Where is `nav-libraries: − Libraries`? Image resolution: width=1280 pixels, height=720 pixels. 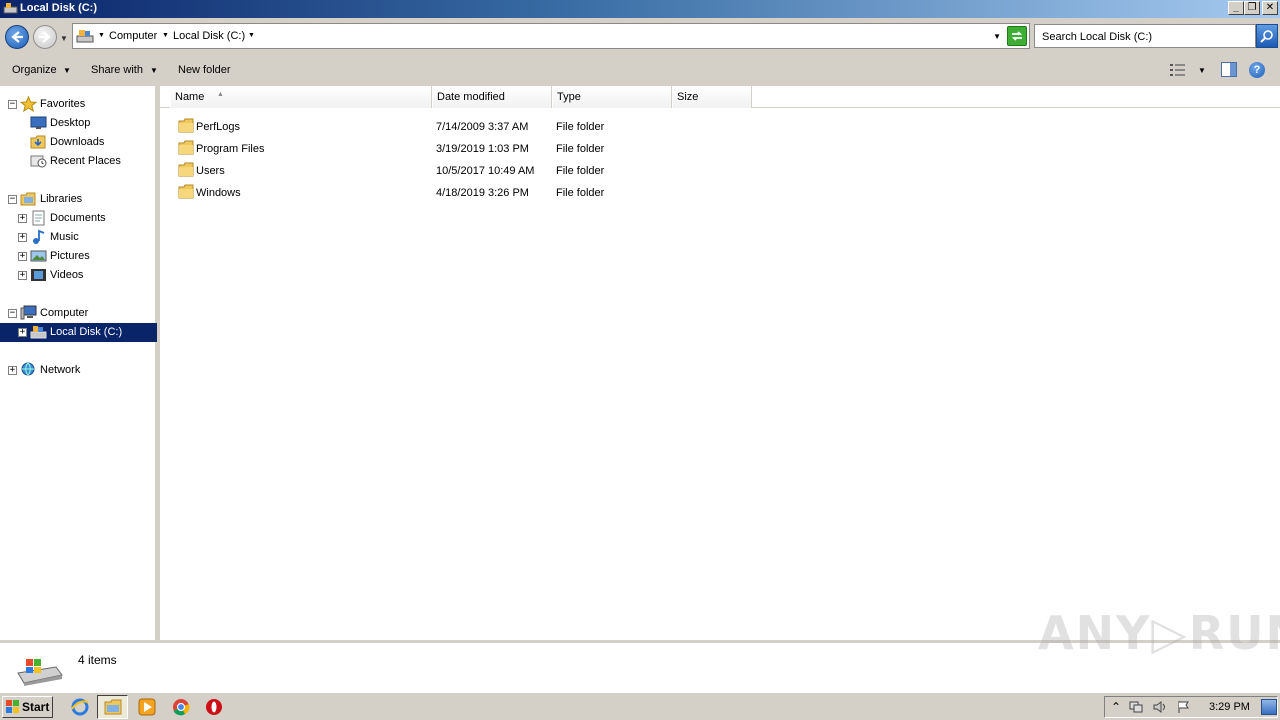
nav-libraries: − Libraries is located at coordinates (78, 199).